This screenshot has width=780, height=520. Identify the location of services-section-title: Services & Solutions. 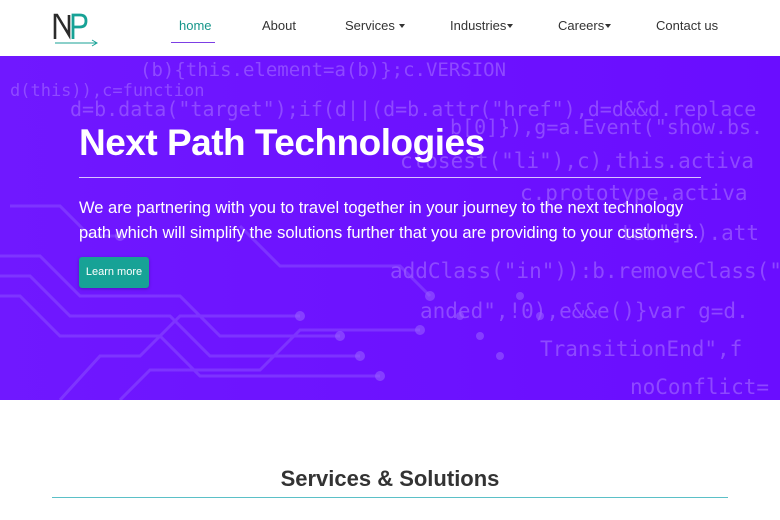
(390, 478).